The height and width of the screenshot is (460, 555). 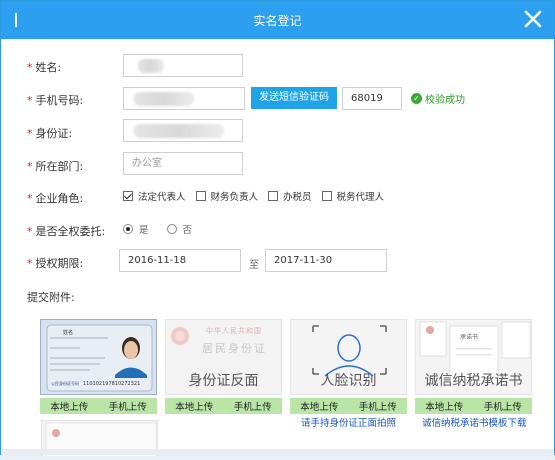 What do you see at coordinates (68, 333) in the screenshot?
I see `id-front-name-field: 姓名` at bounding box center [68, 333].